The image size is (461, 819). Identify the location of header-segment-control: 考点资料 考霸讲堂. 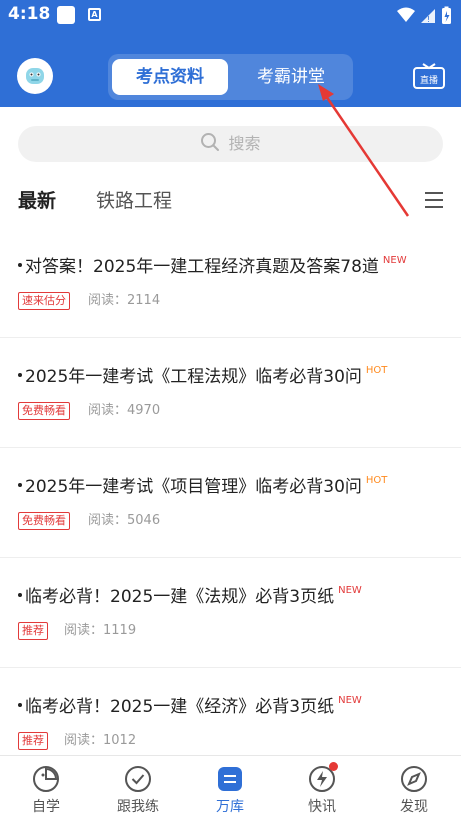
(230, 77).